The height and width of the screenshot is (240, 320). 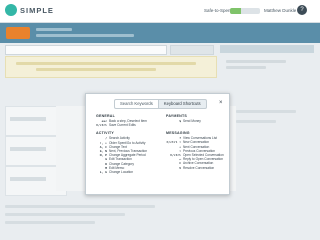 What do you see at coordinates (37, 10) in the screenshot?
I see `brand-name: SIMPLE` at bounding box center [37, 10].